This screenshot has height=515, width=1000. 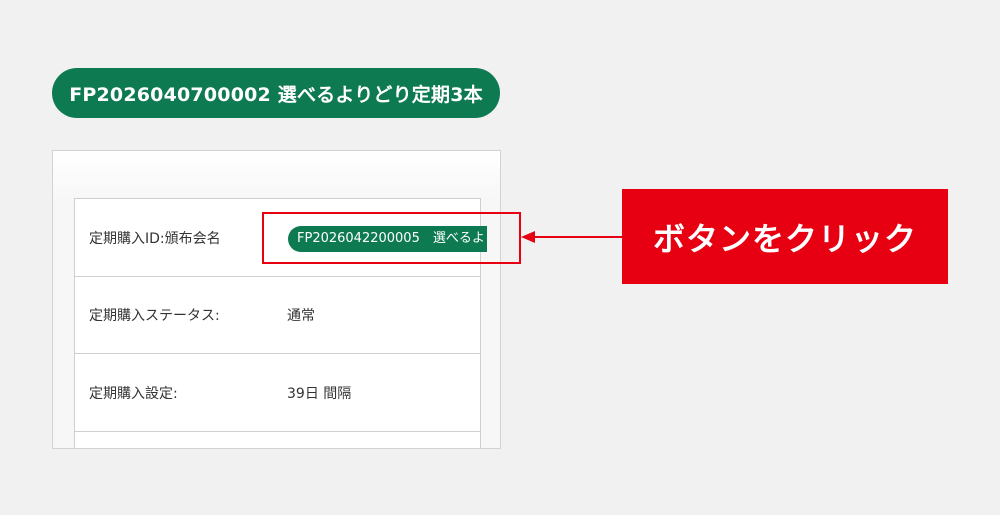 I want to click on subscription-header-text: FP2026040700002 選べるよりどり定期3本, so click(x=276, y=94).